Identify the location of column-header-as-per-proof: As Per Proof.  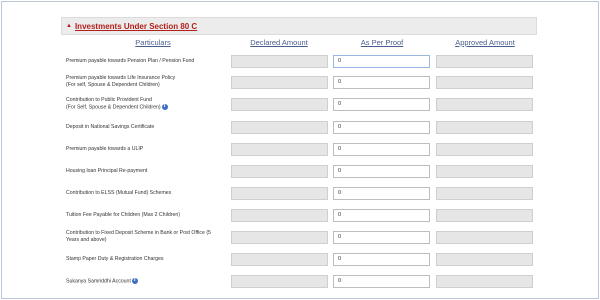
(382, 42).